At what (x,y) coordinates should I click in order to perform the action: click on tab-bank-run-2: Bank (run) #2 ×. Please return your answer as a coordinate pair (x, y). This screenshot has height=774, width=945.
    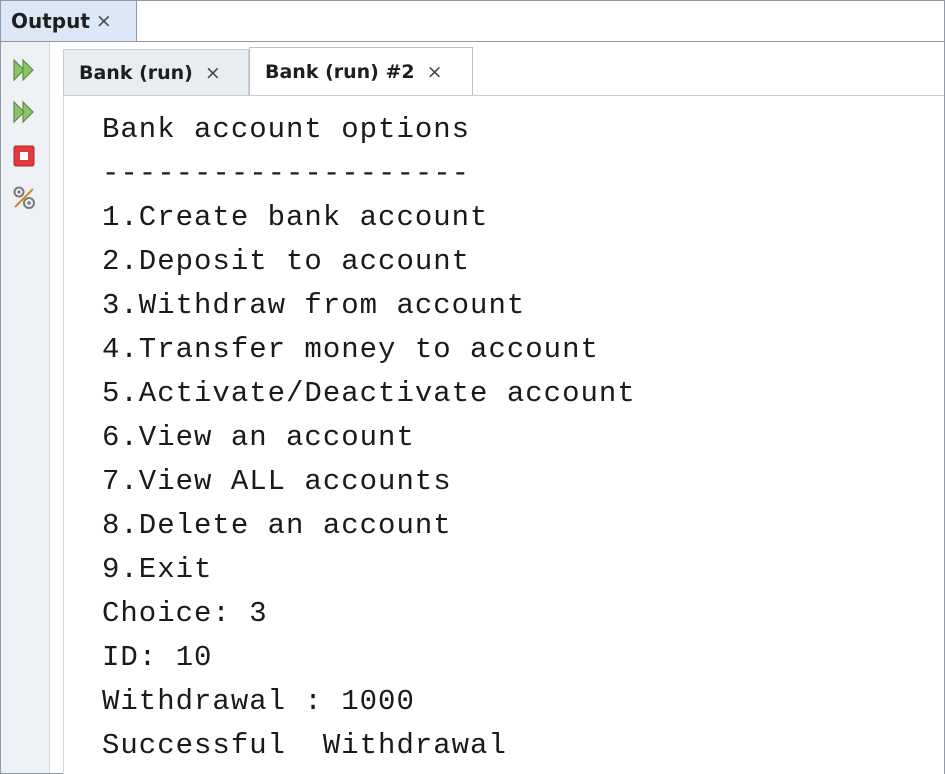
    Looking at the image, I should click on (361, 71).